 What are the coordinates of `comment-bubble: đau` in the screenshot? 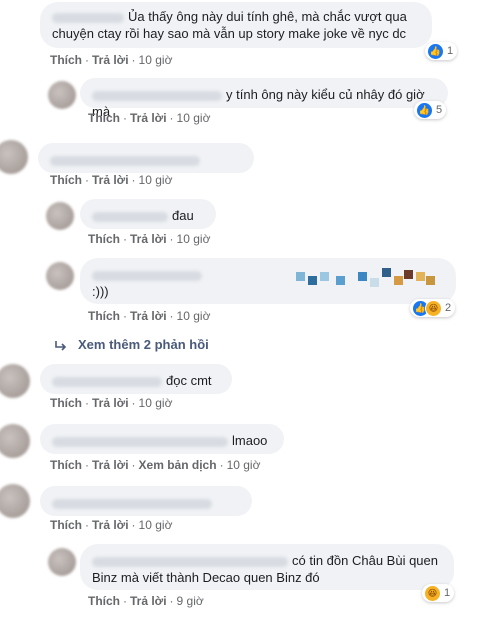 It's located at (148, 214).